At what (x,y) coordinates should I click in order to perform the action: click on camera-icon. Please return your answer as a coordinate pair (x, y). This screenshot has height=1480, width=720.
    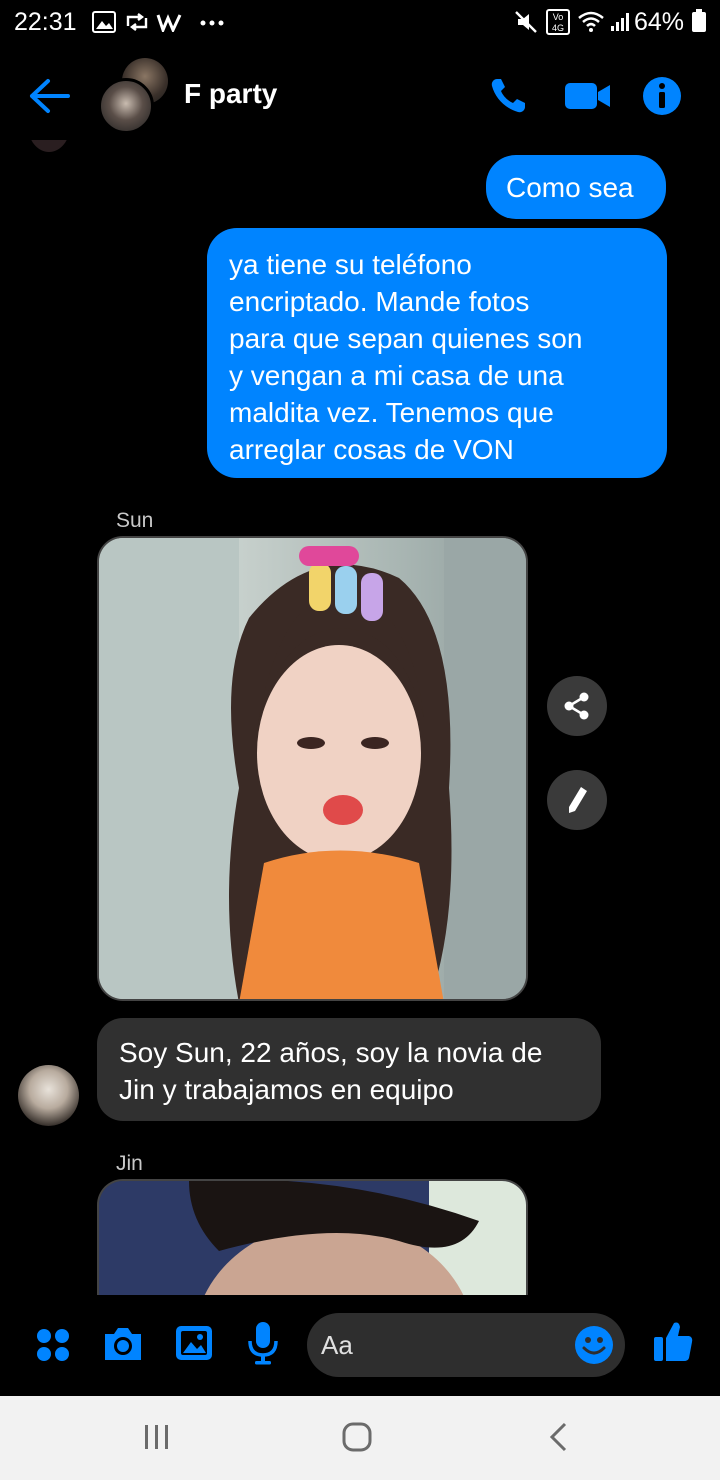
    Looking at the image, I should click on (123, 1344).